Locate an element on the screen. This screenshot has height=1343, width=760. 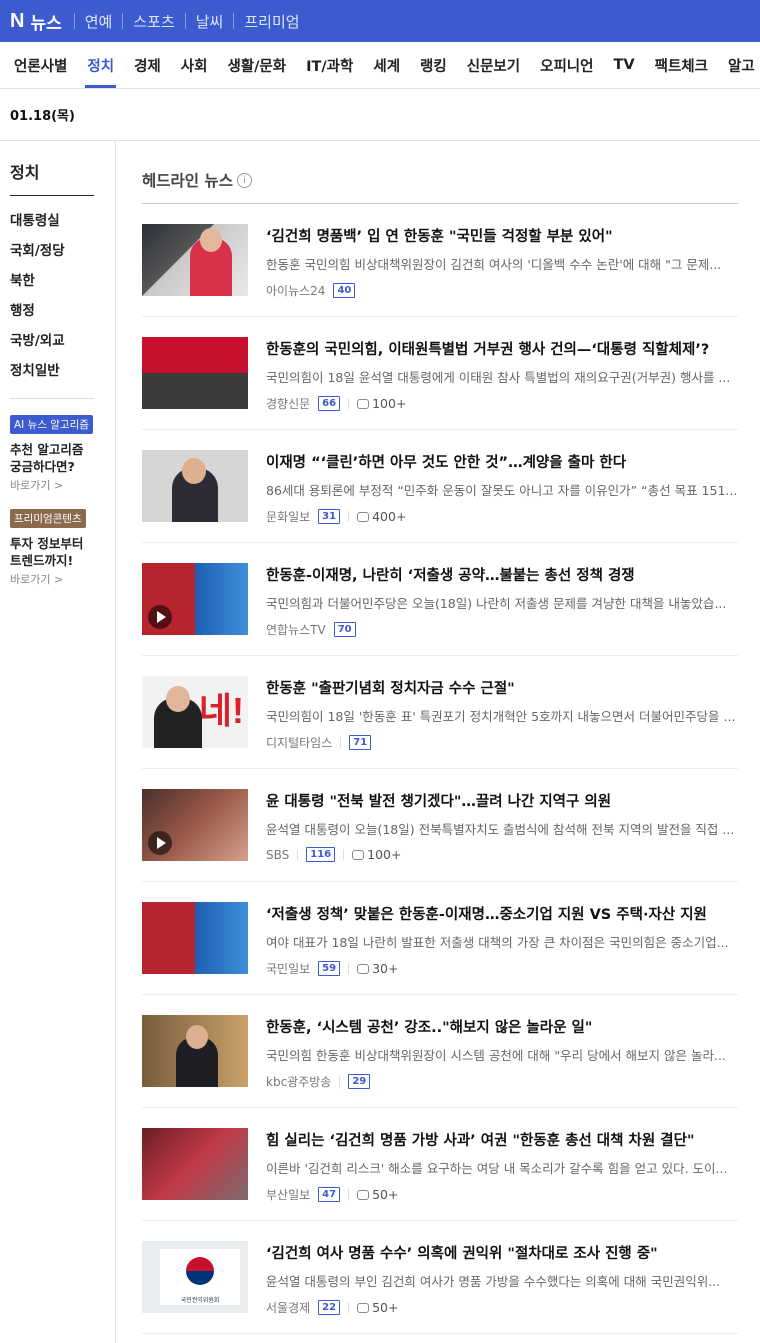
news-headline: 한동훈 "출판기념회 정치자금 수수 근절" is located at coordinates (502, 687).